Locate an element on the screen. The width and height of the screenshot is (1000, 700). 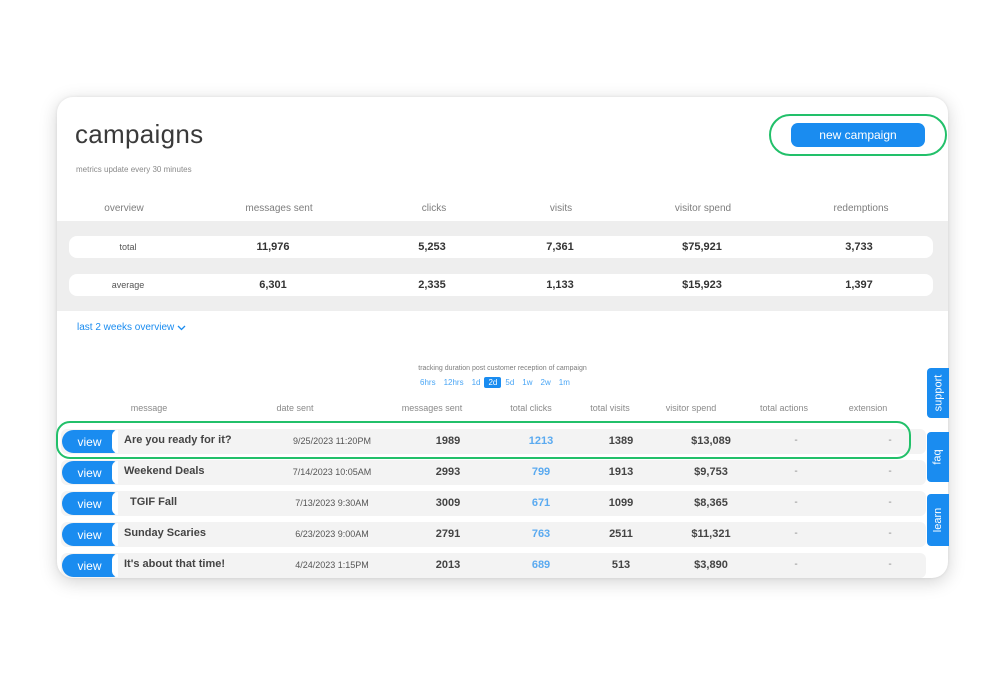
overview-visits: 7,361 is located at coordinates (560, 247).